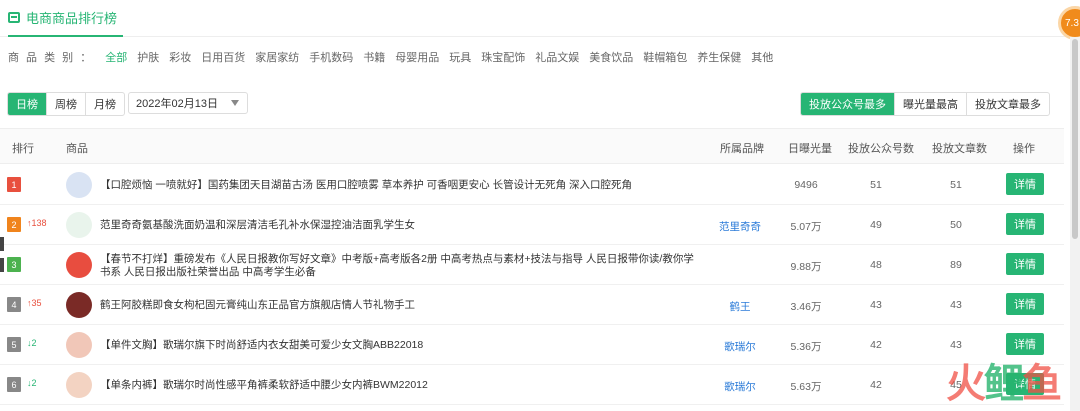  I want to click on rank-badge: 6, so click(14, 384).